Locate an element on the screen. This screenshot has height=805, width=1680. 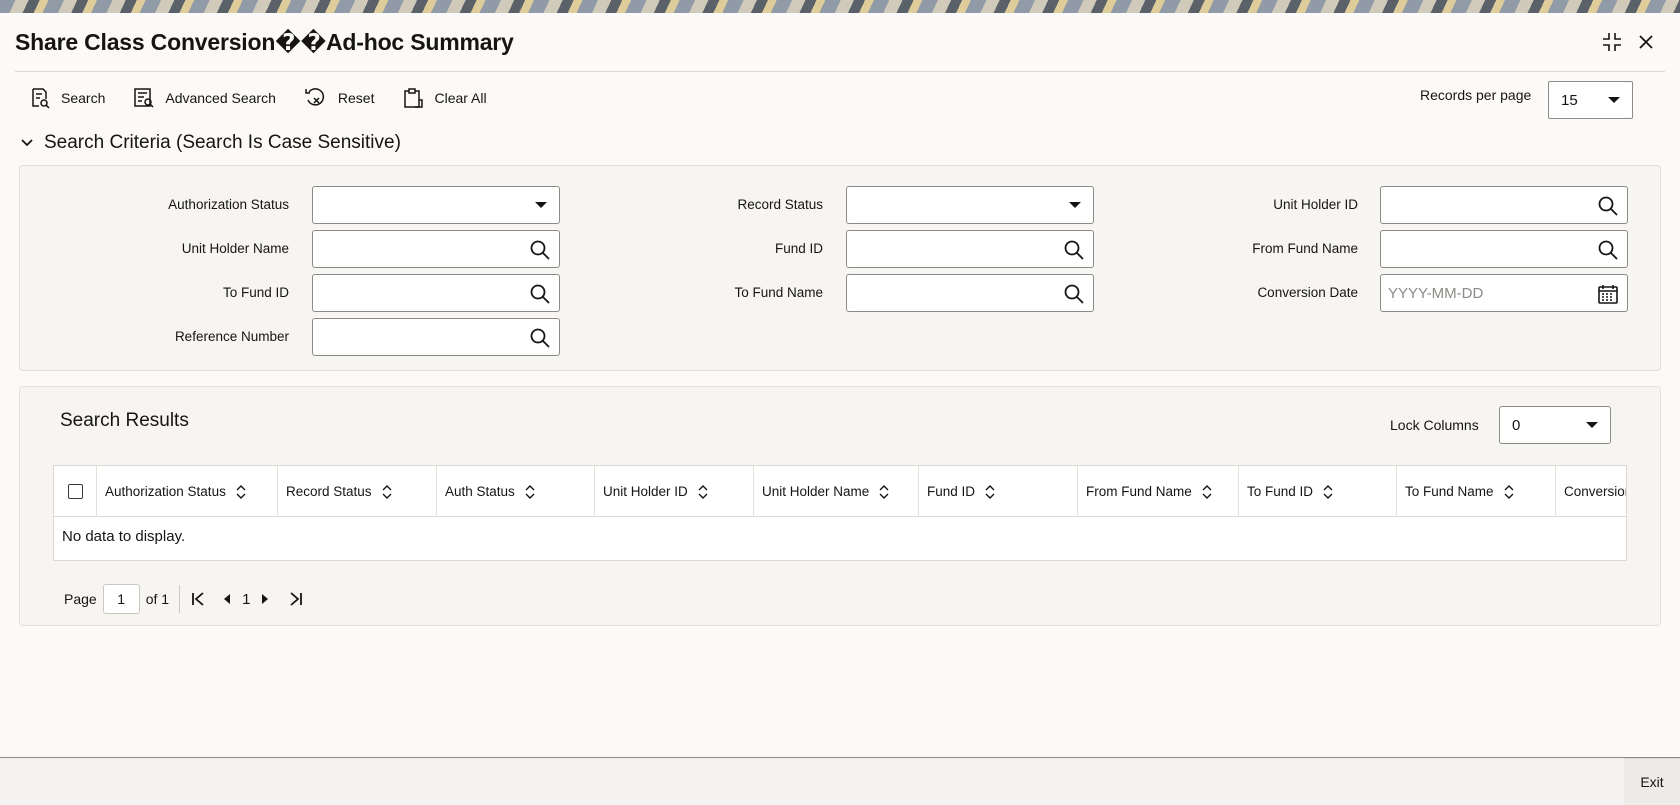
authorization-status-label: Authorization Status is located at coordinates (228, 204).